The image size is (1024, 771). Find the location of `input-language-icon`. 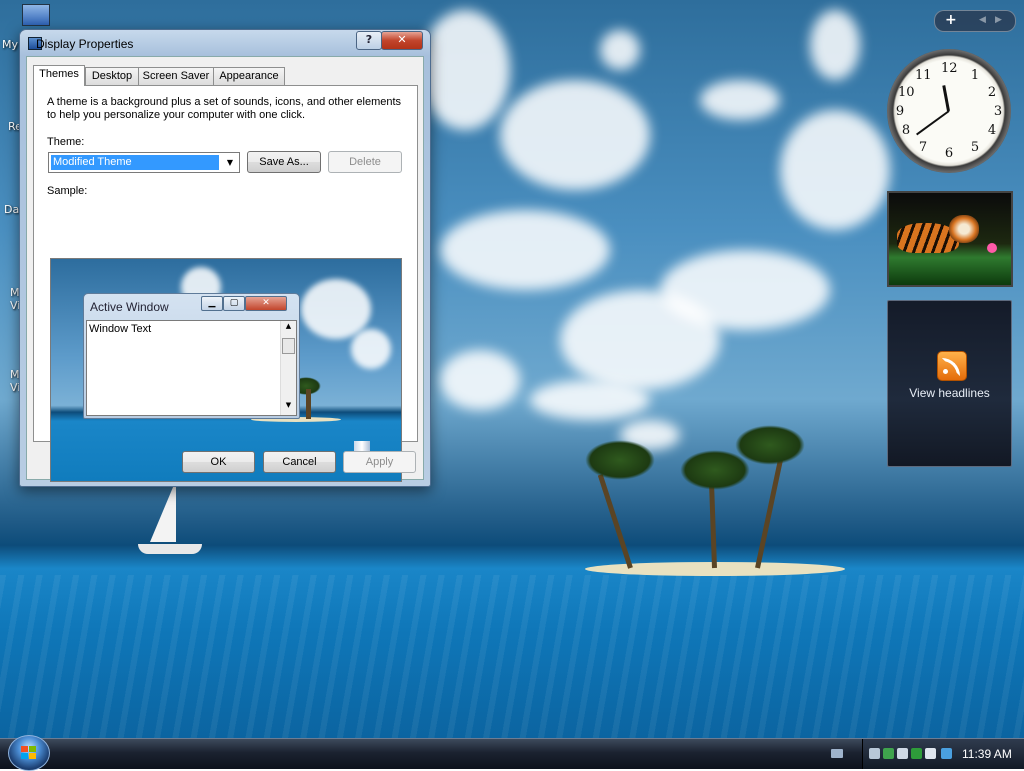

input-language-icon is located at coordinates (946, 753).